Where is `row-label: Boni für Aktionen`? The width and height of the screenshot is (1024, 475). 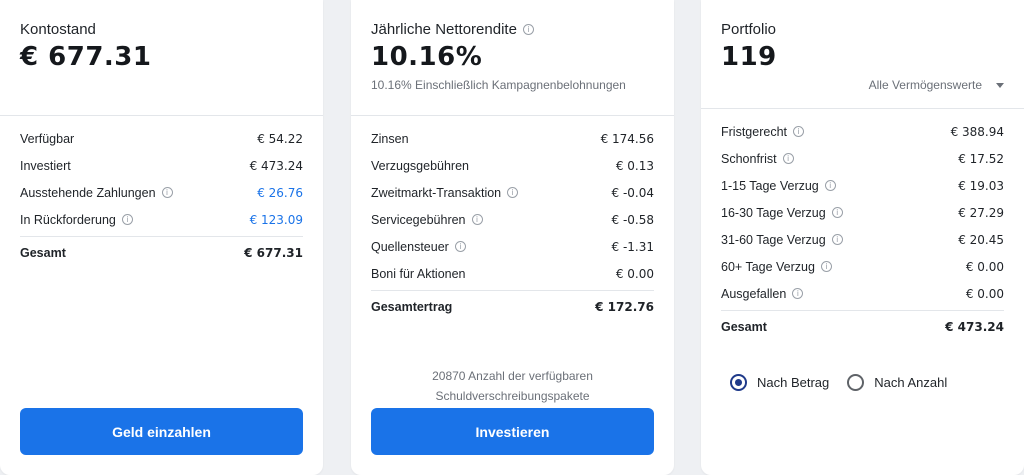 row-label: Boni für Aktionen is located at coordinates (418, 273).